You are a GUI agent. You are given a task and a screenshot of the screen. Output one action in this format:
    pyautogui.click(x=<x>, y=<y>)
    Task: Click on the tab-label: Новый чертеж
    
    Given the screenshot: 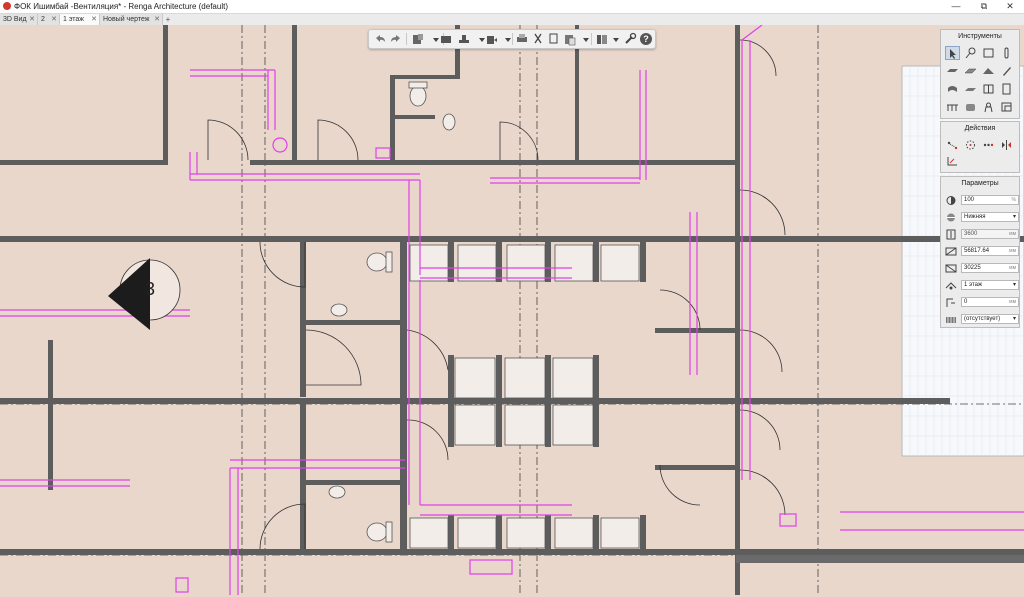 What is the action you would take?
    pyautogui.click(x=126, y=19)
    